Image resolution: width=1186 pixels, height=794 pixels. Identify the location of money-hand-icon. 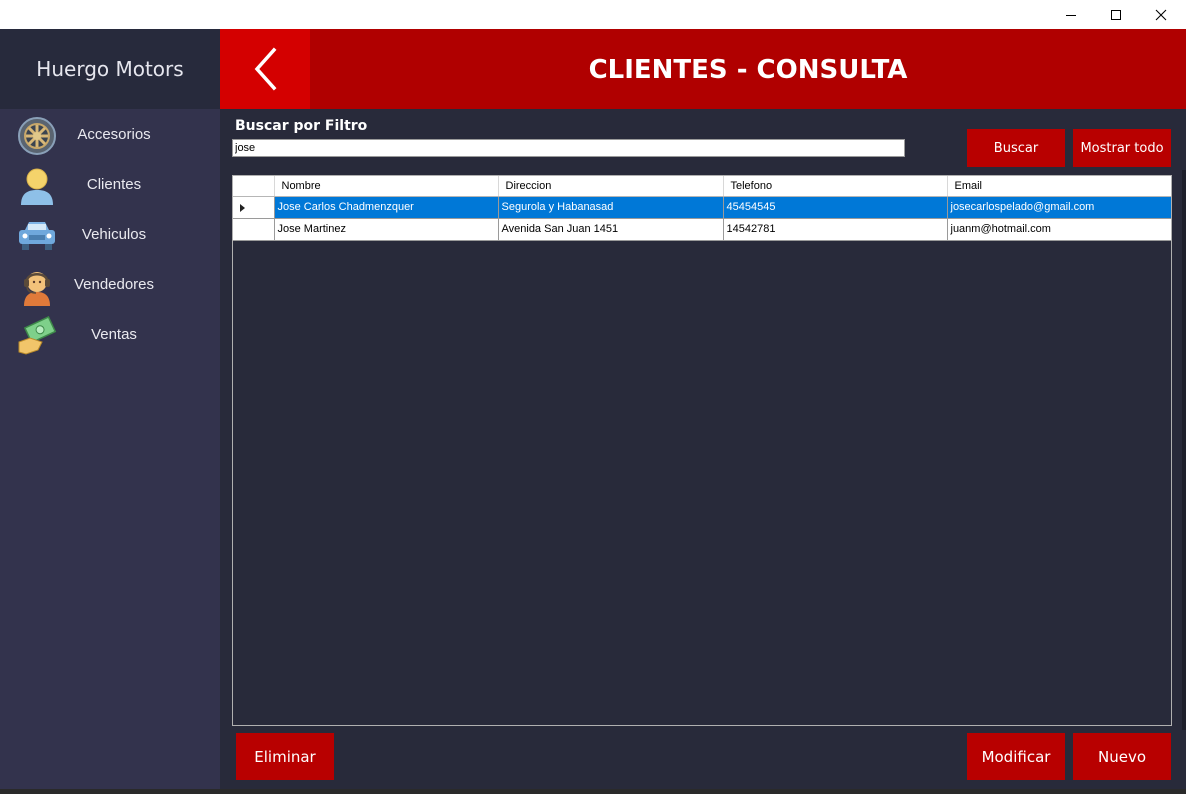
(37, 336).